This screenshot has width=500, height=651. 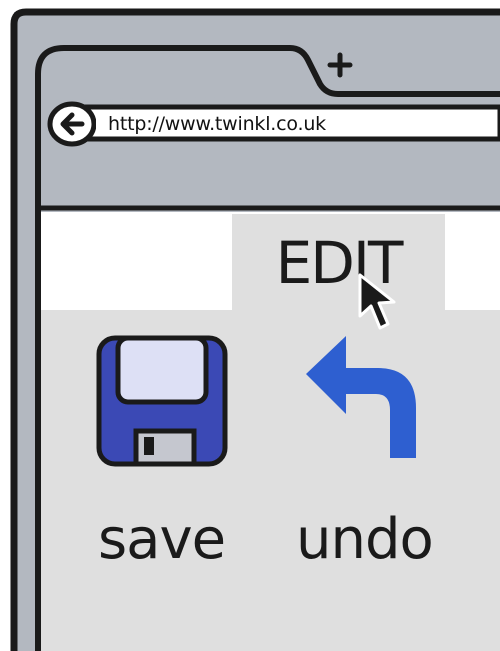 What do you see at coordinates (377, 301) in the screenshot?
I see `cursor-arrow-icon` at bounding box center [377, 301].